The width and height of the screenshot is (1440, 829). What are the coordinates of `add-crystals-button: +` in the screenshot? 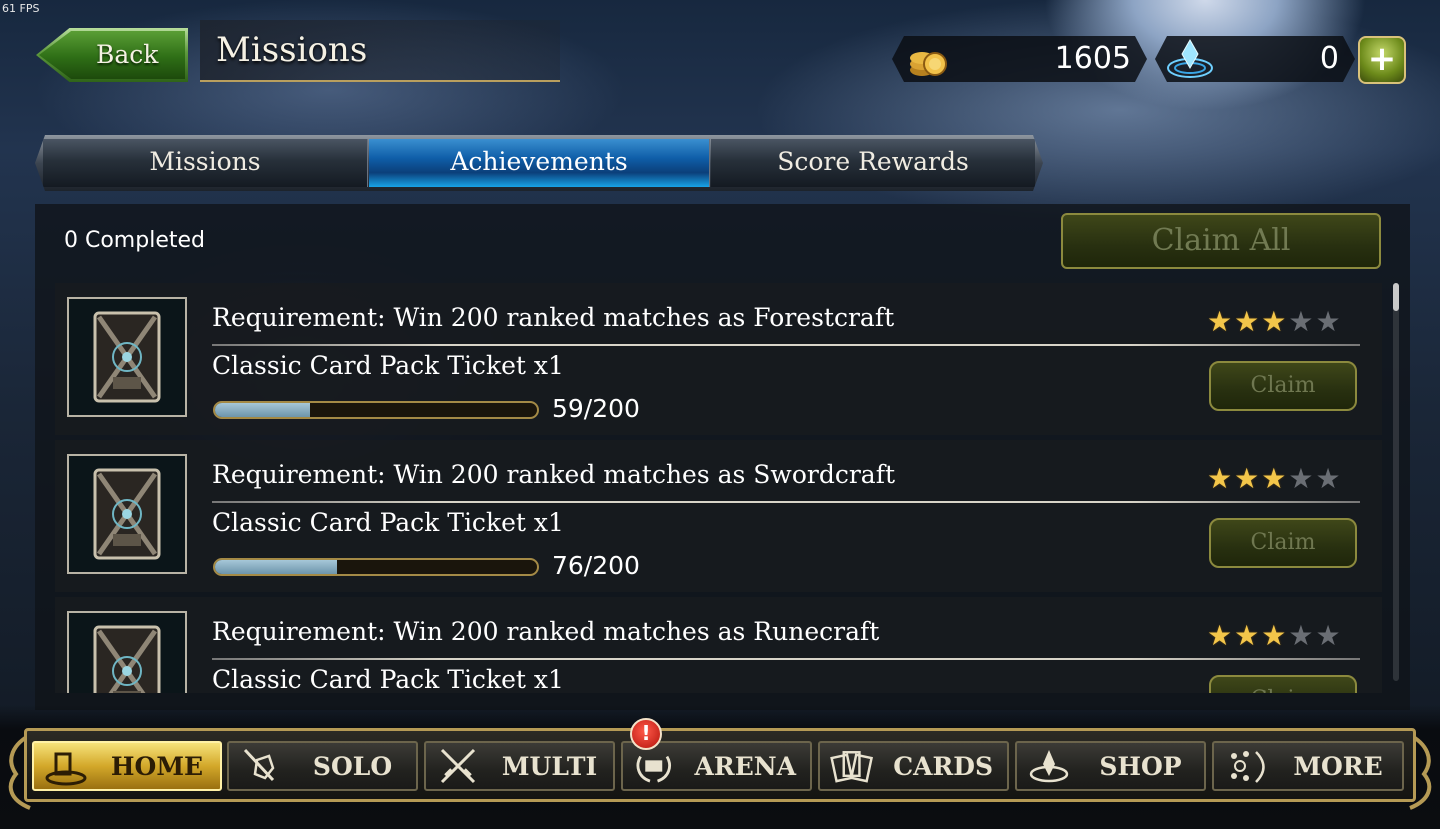 It's located at (1382, 60).